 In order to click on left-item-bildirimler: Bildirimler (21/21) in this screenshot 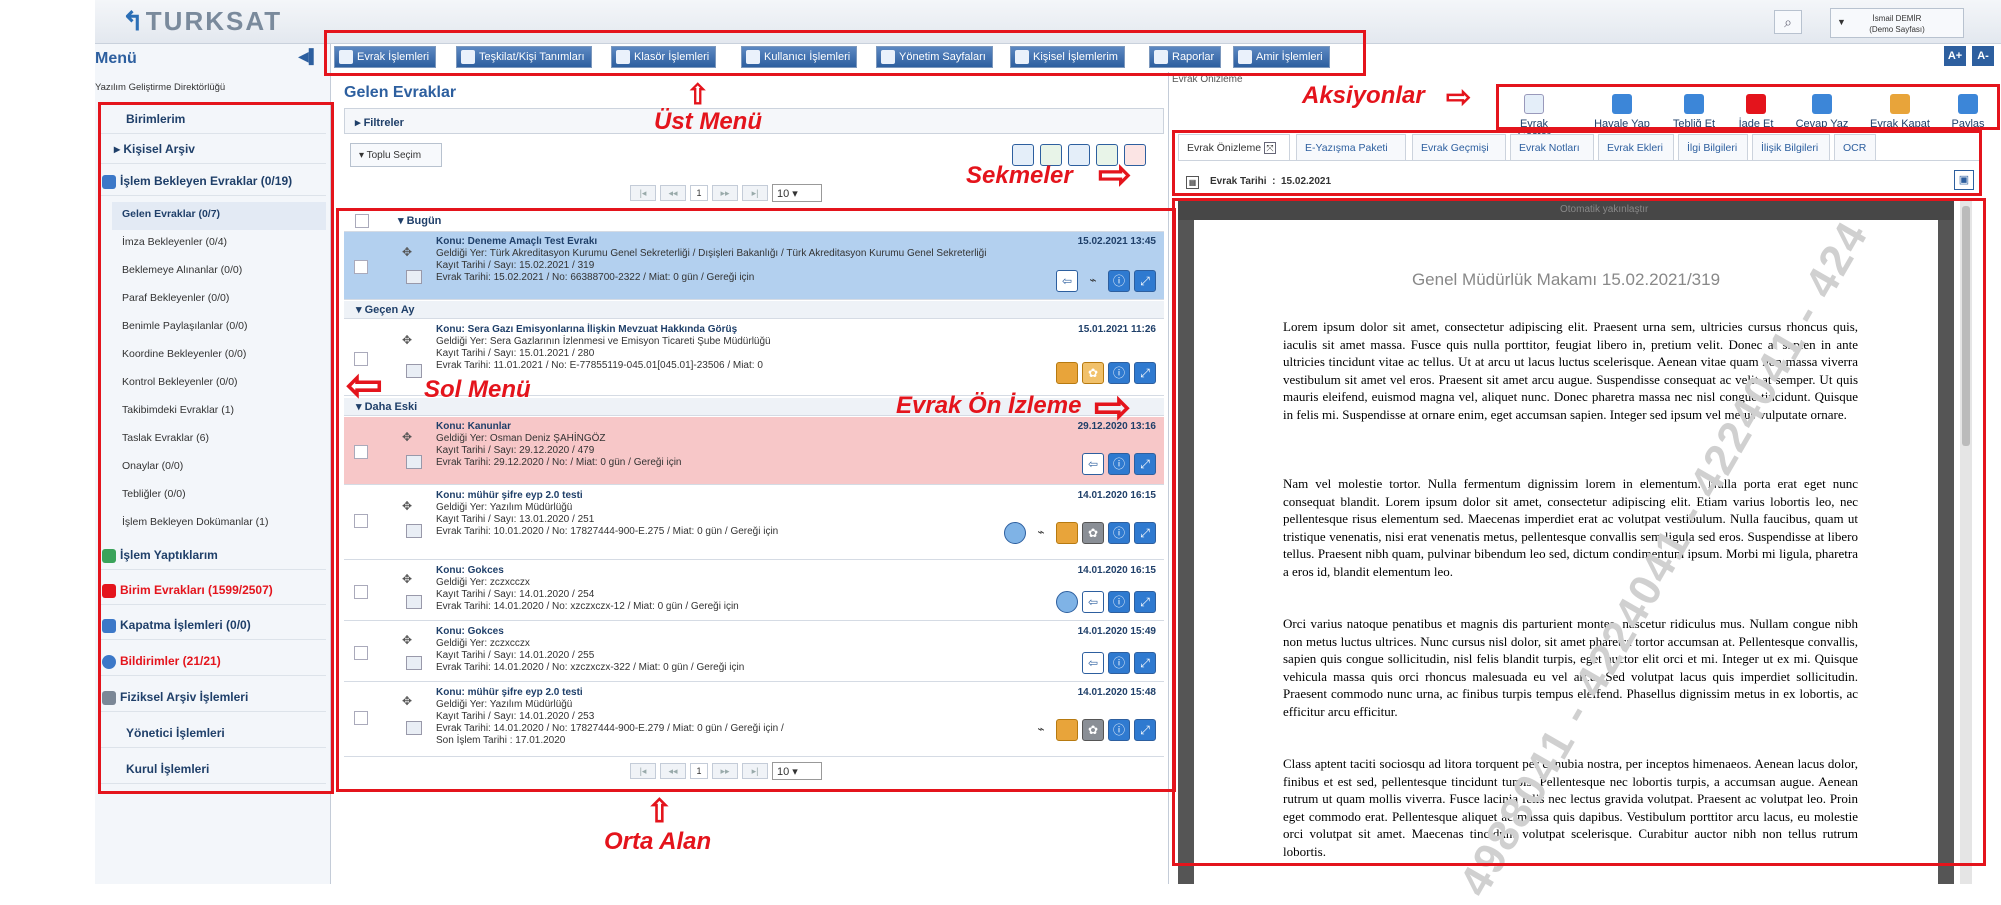, I will do `click(212, 661)`.